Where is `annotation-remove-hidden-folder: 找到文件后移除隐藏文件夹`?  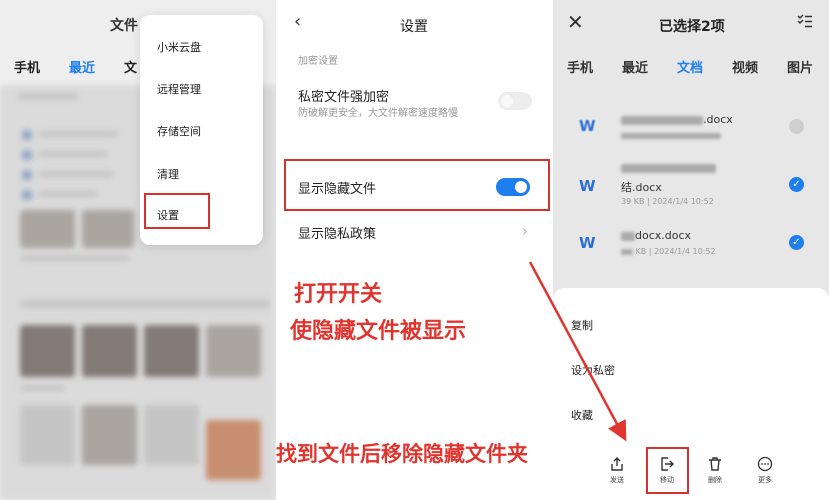
annotation-remove-hidden-folder: 找到文件后移除隐藏文件夹 is located at coordinates (402, 454).